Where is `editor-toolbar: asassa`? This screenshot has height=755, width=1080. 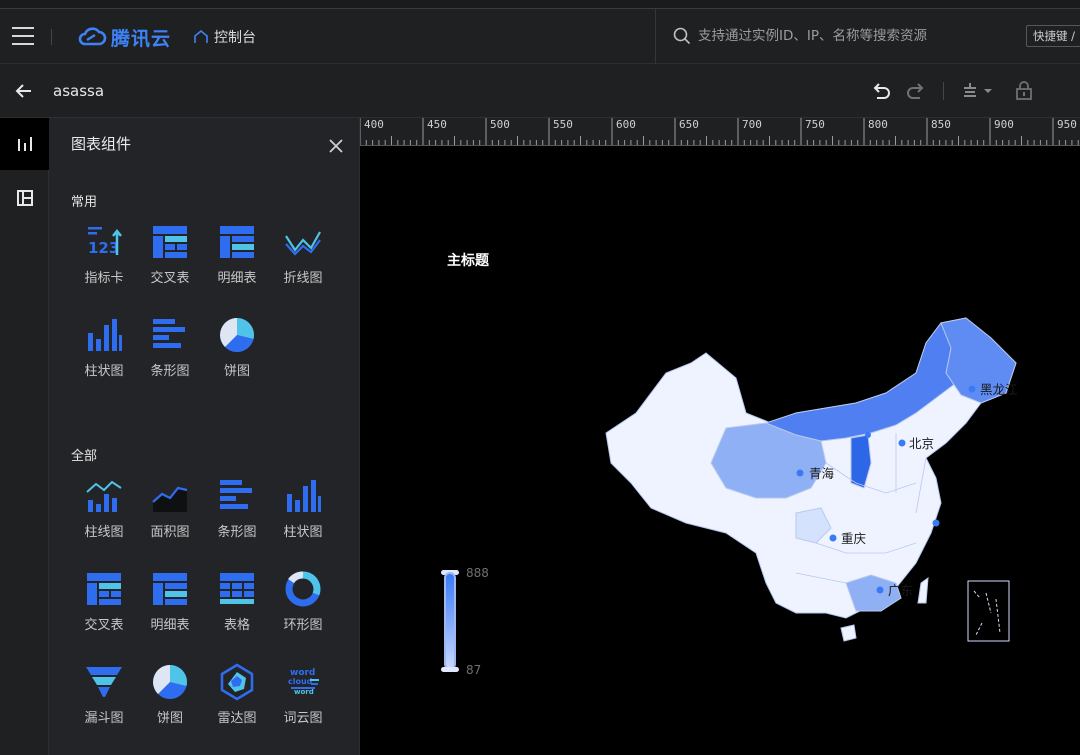 editor-toolbar: asassa is located at coordinates (540, 91).